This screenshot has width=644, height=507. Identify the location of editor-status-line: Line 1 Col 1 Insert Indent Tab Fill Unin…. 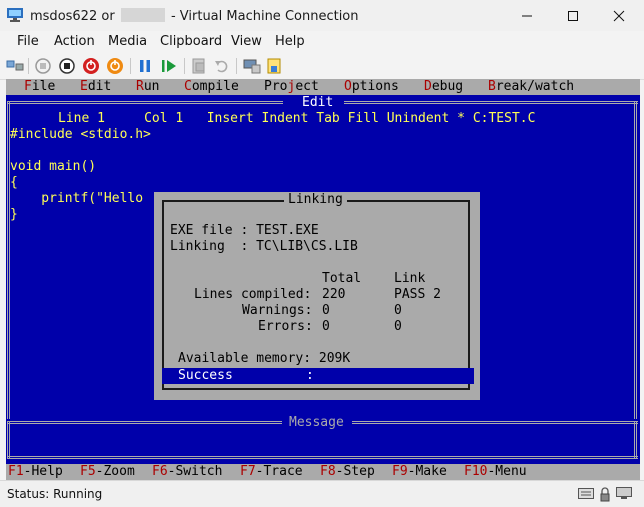
(297, 118).